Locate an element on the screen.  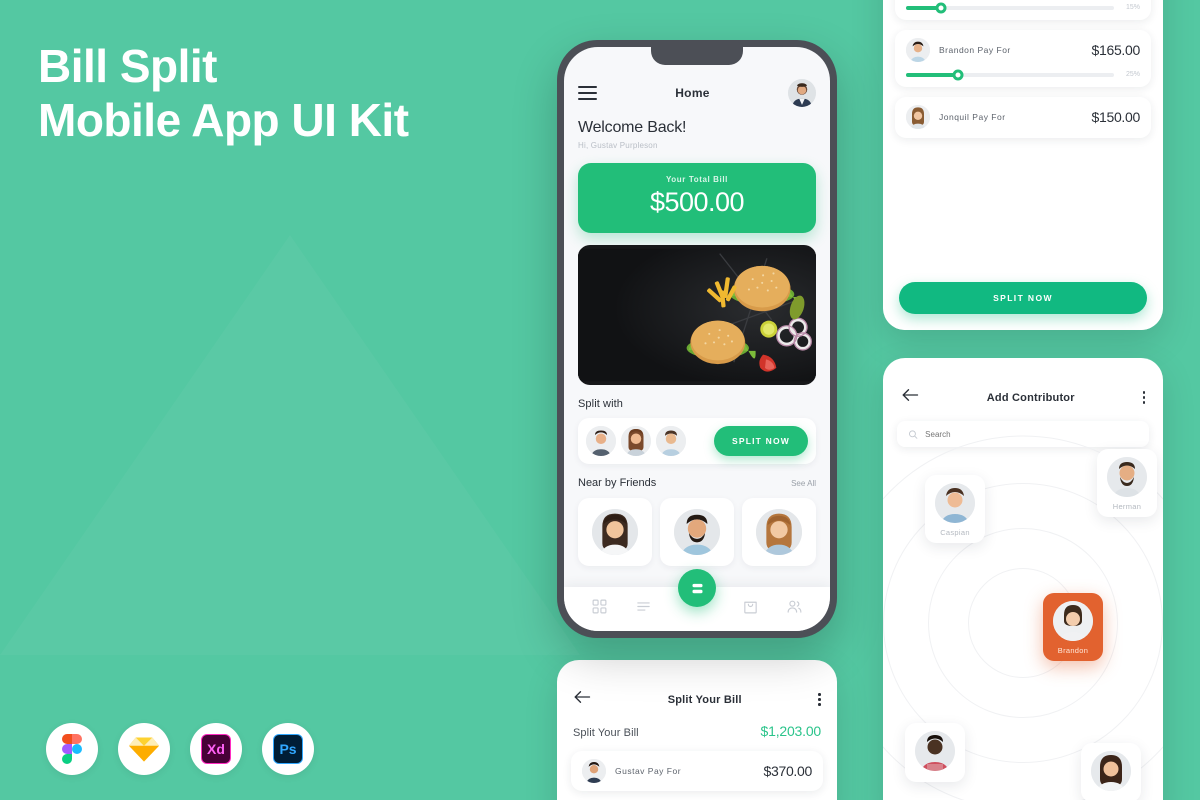
payer-amount: $165.00 is located at coordinates (1115, 50).